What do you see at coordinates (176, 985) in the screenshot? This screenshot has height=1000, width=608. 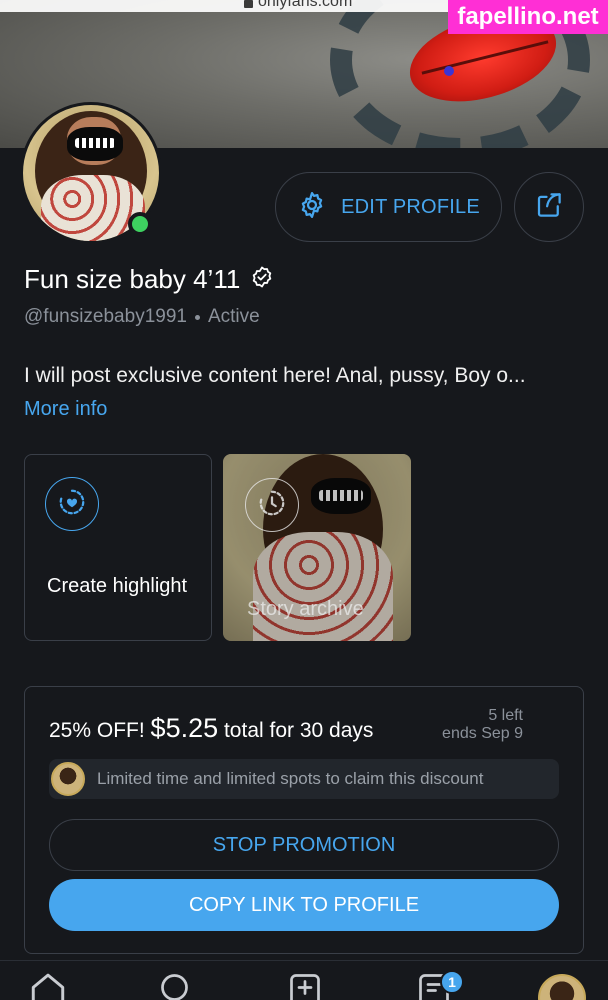 I see `search-icon` at bounding box center [176, 985].